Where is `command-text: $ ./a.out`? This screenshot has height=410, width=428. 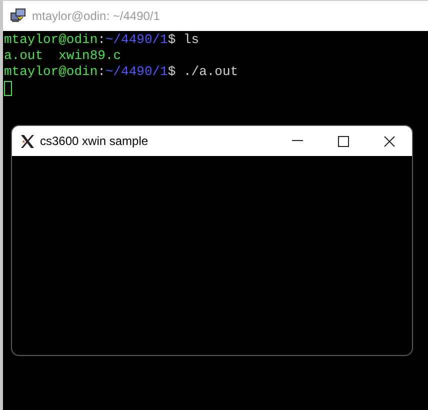 command-text: $ ./a.out is located at coordinates (203, 71).